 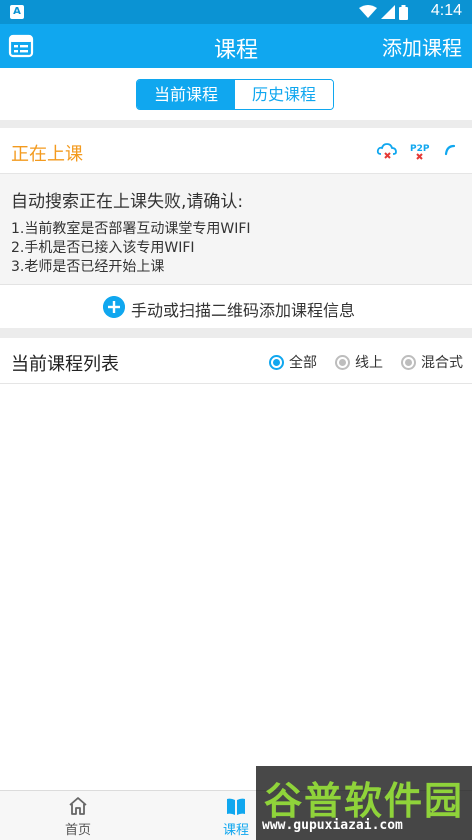 What do you see at coordinates (303, 363) in the screenshot?
I see `filter-label: 全部` at bounding box center [303, 363].